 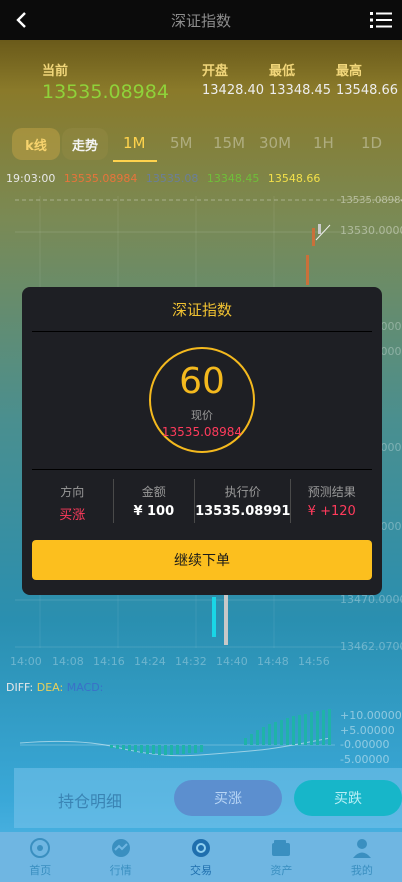 What do you see at coordinates (294, 178) in the screenshot?
I see `ohlc-high: 13548.66` at bounding box center [294, 178].